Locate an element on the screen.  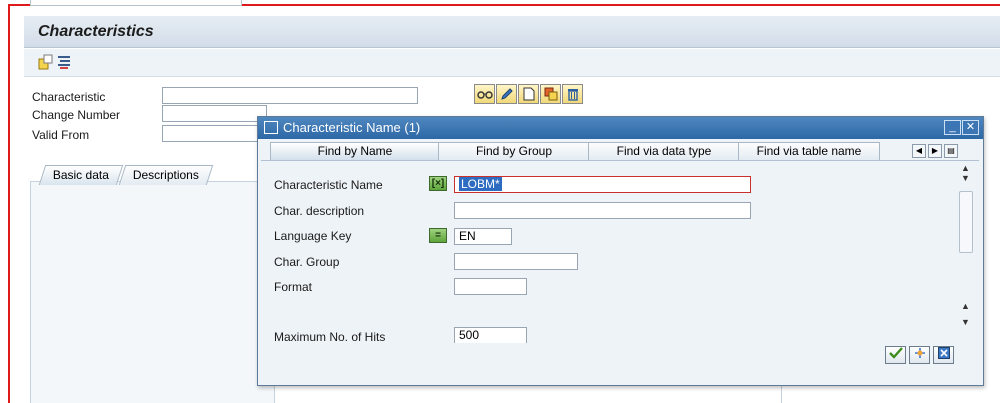
dialog-window-icon is located at coordinates (271, 127).